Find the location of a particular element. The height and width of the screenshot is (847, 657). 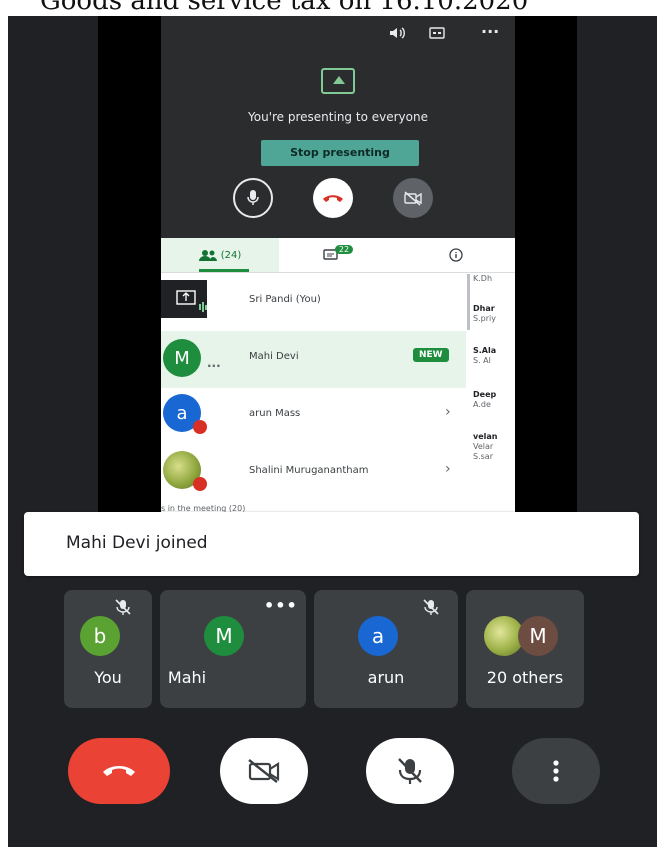

inner-camera-button is located at coordinates (413, 198).